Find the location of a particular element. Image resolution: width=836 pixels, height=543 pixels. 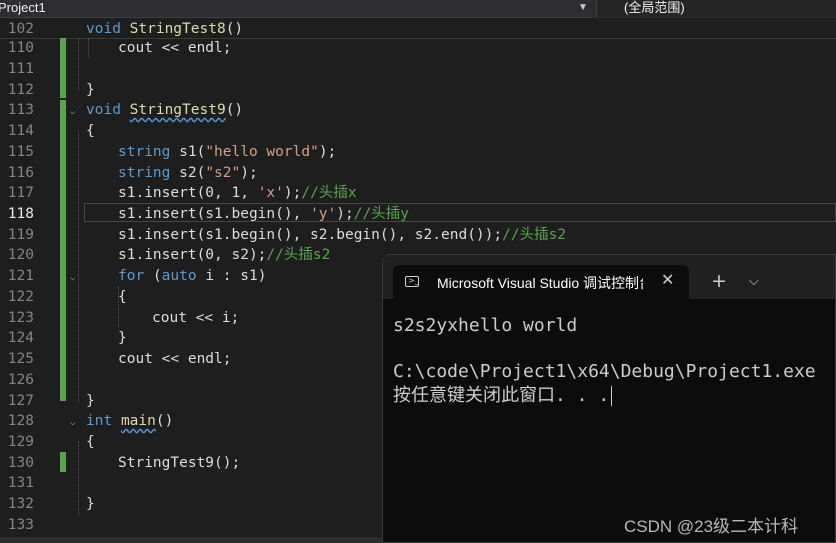

line-number: 111 is located at coordinates (20, 69).